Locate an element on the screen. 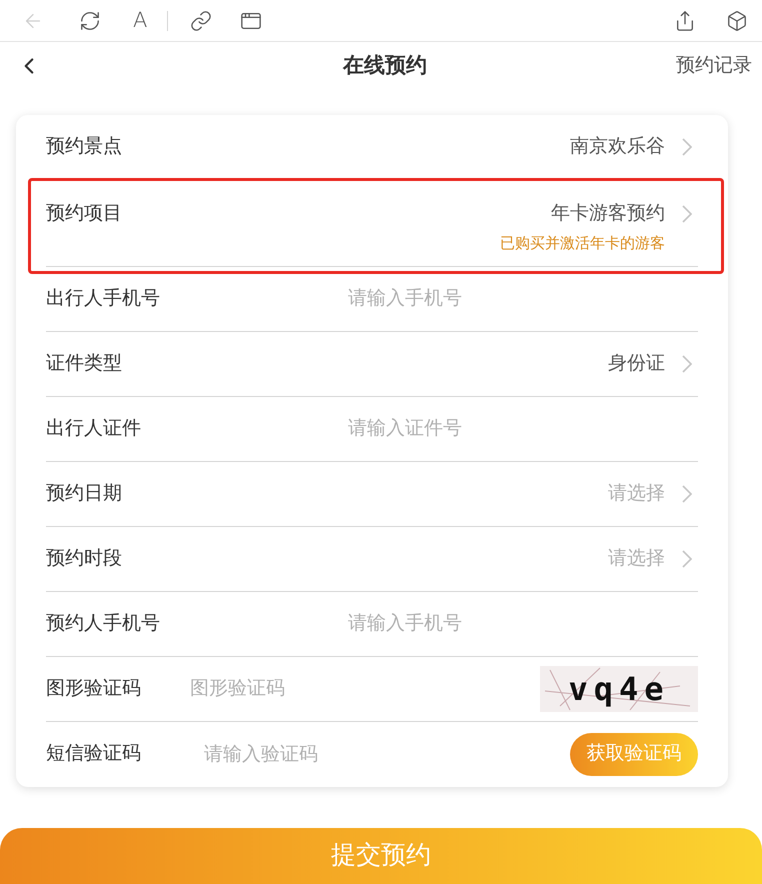  field-label: 出行人手机号 is located at coordinates (103, 298).